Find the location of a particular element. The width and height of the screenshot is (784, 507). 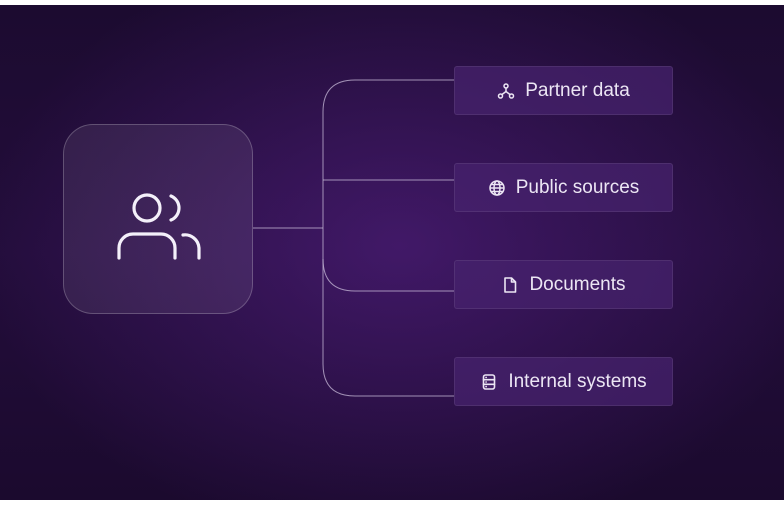

source-node-internal-systems: Internal systems is located at coordinates (563, 381).